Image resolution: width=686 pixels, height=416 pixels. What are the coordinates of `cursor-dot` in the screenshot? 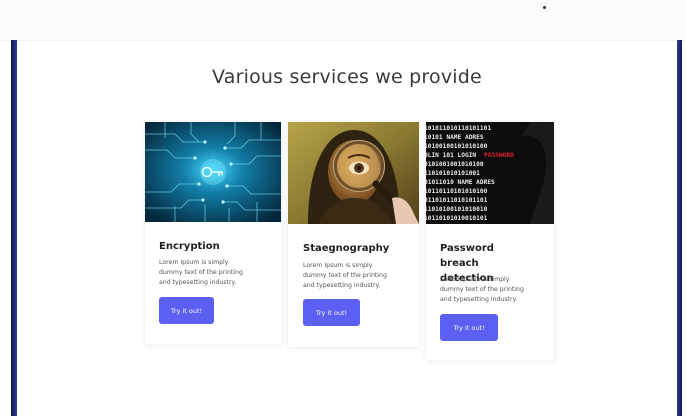 It's located at (544, 7).